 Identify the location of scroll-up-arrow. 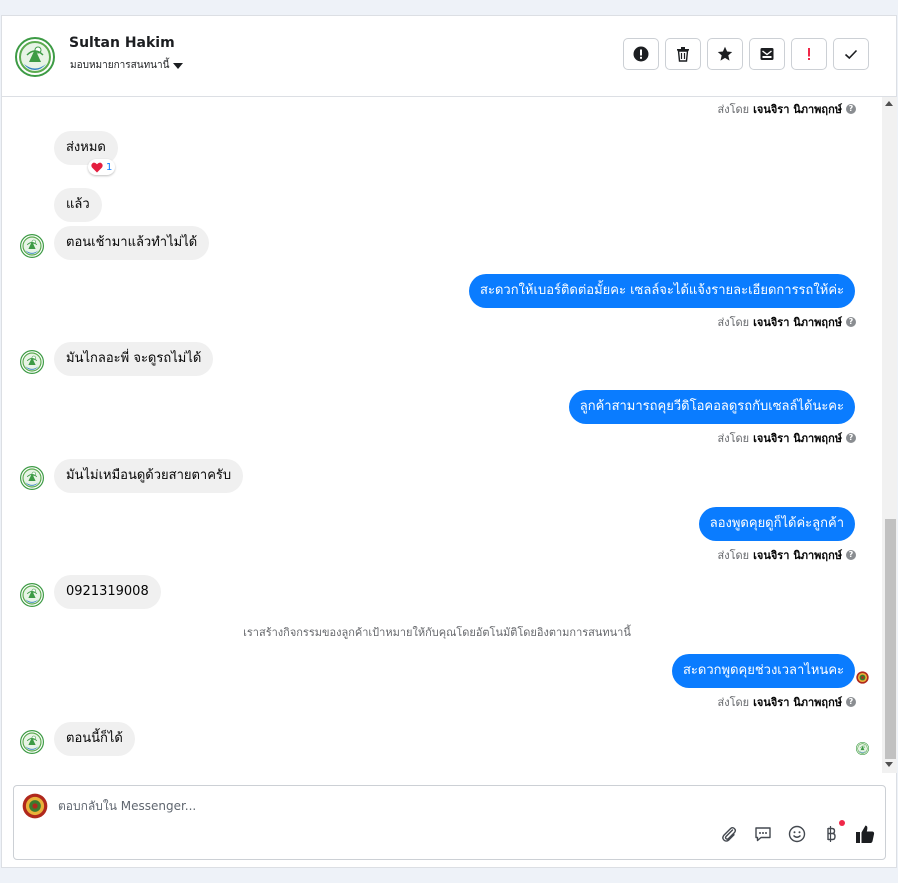
(889, 103).